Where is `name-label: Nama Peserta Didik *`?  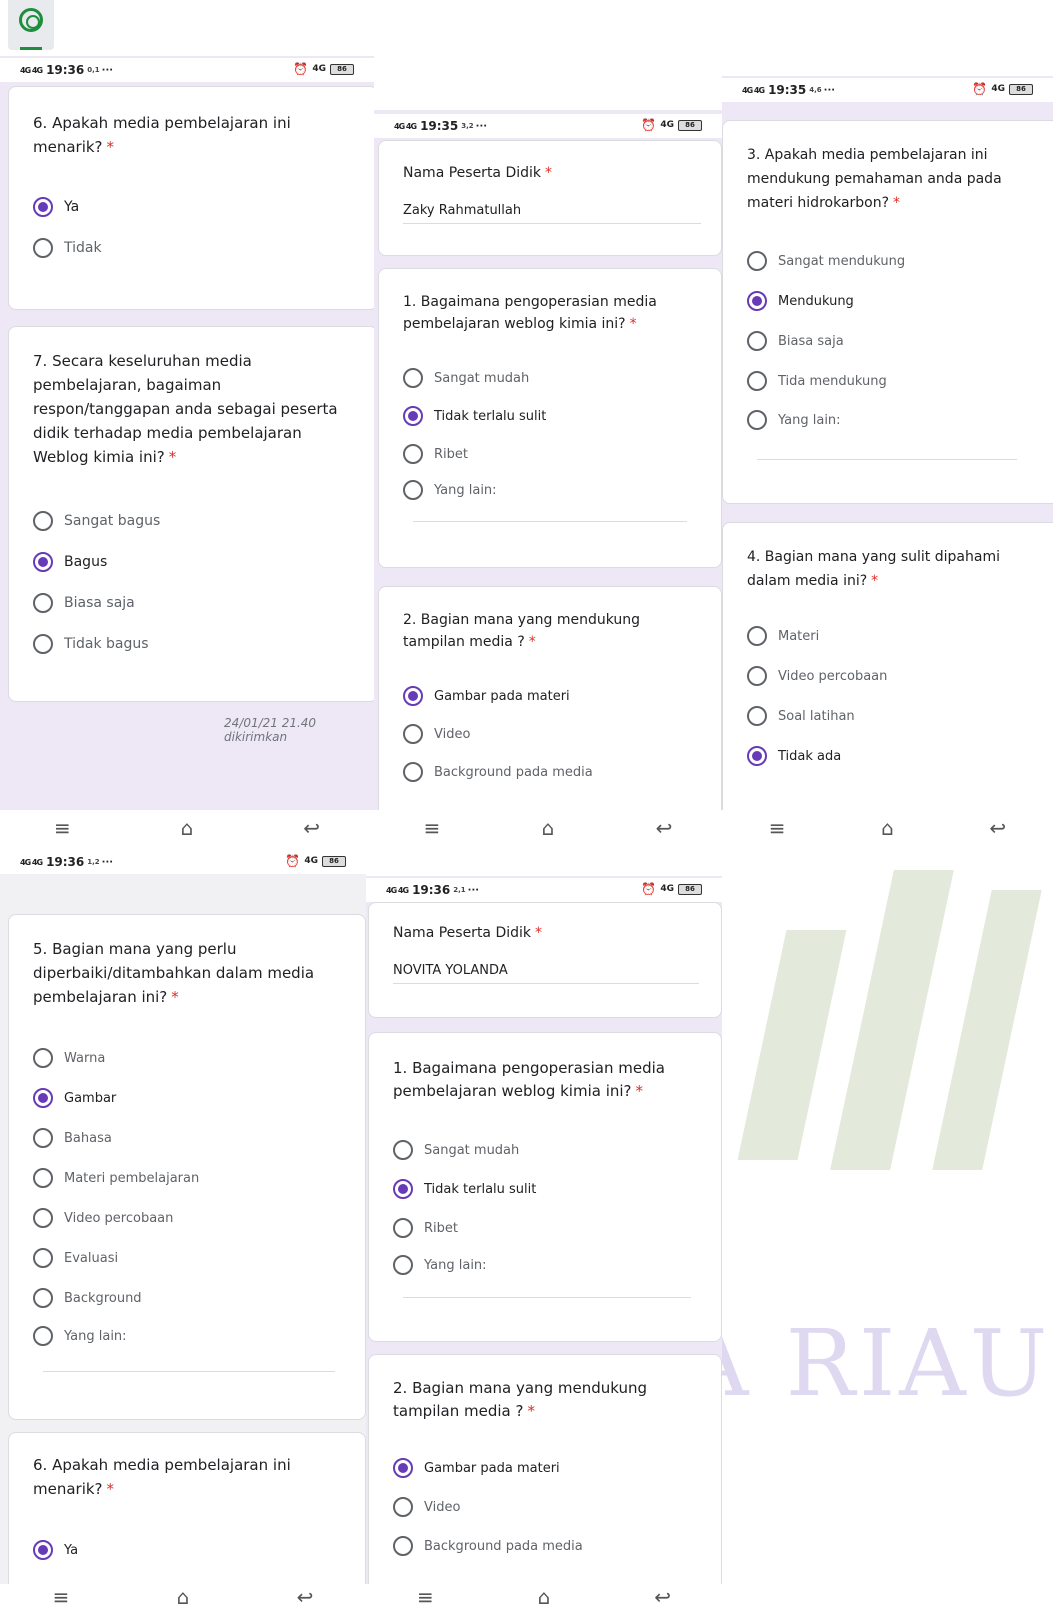 name-label: Nama Peserta Didik * is located at coordinates (478, 173).